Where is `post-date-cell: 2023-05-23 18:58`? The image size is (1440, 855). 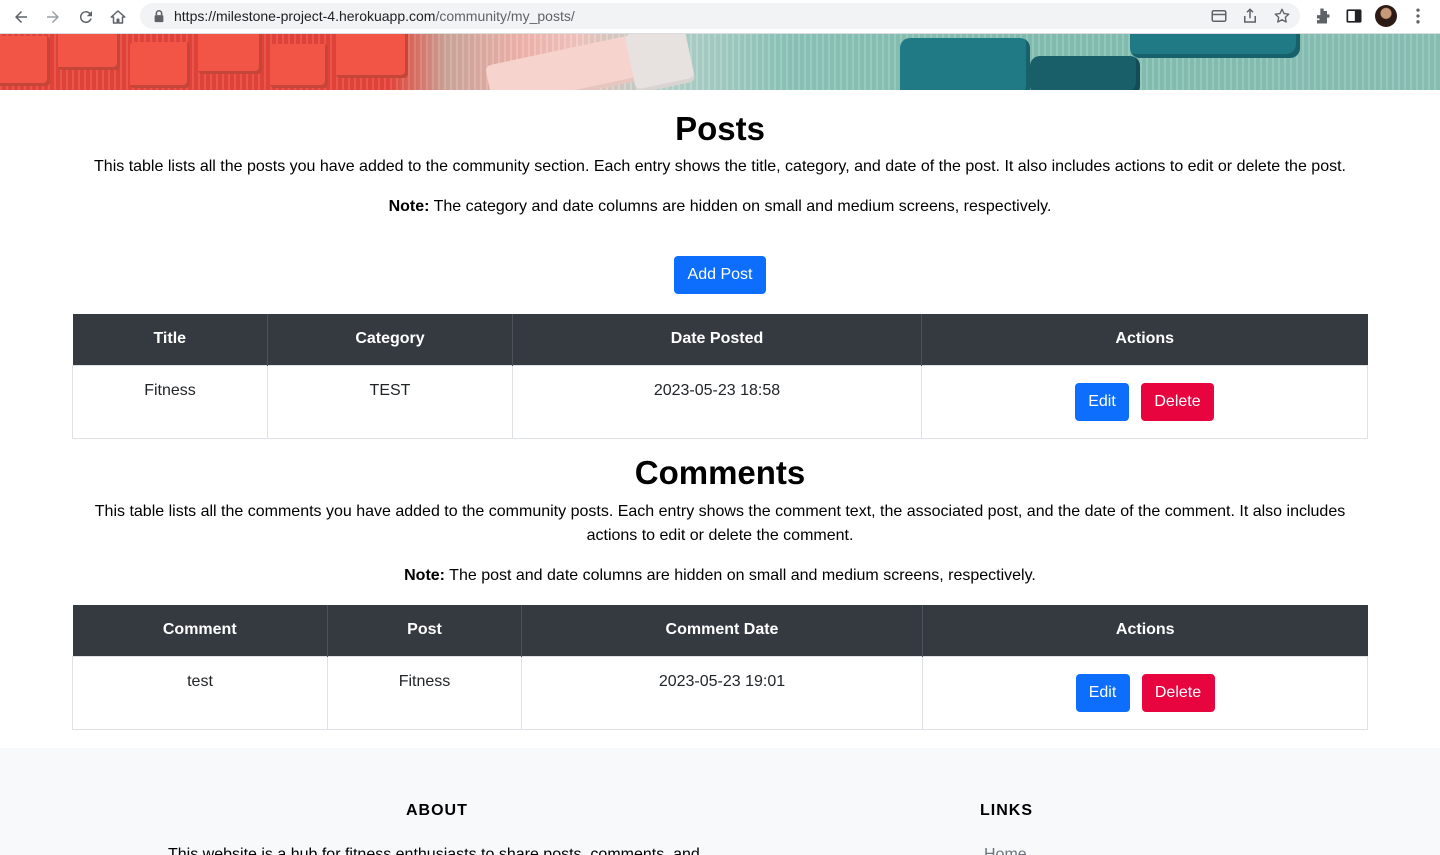
post-date-cell: 2023-05-23 18:58 is located at coordinates (717, 401).